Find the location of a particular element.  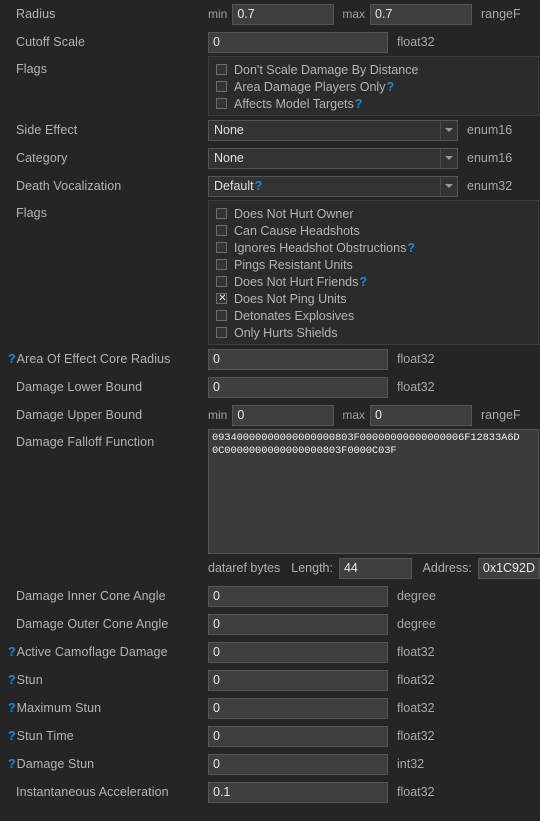

dropdown-value-category: None is located at coordinates (324, 158).